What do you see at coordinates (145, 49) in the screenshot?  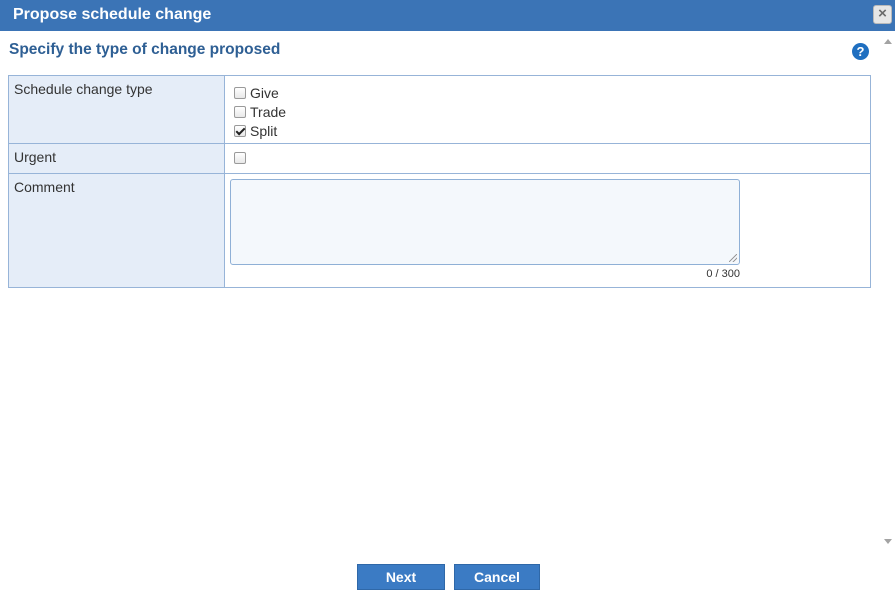 I see `section-heading: Specify the type of change proposed` at bounding box center [145, 49].